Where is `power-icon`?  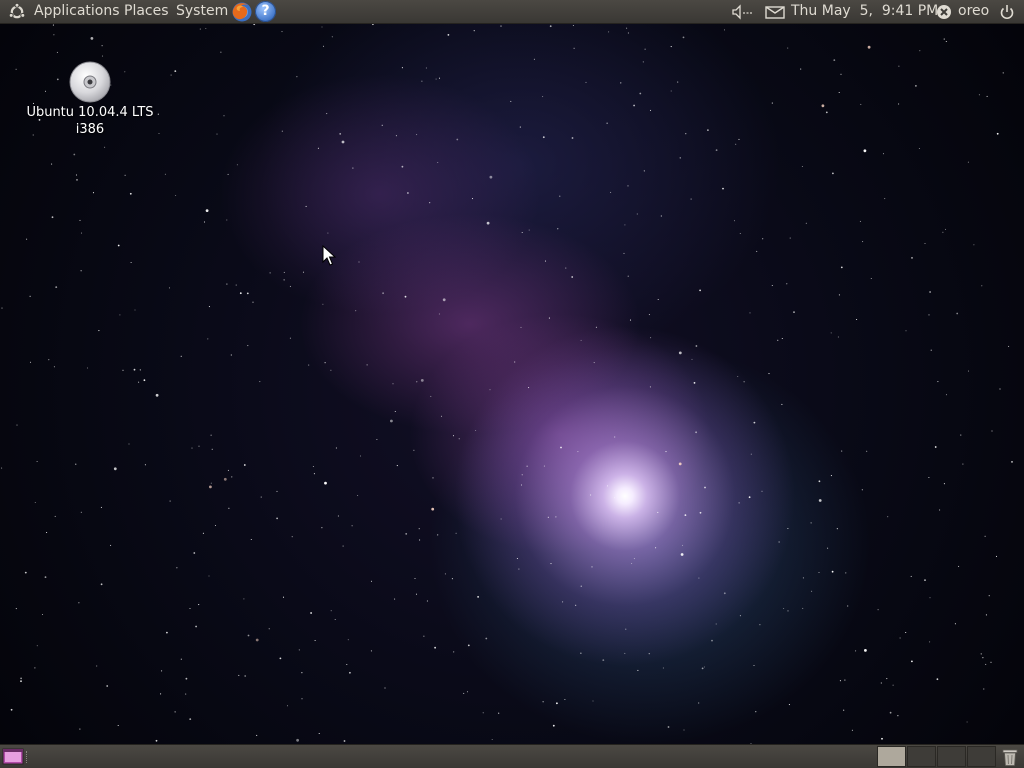
power-icon is located at coordinates (1007, 12).